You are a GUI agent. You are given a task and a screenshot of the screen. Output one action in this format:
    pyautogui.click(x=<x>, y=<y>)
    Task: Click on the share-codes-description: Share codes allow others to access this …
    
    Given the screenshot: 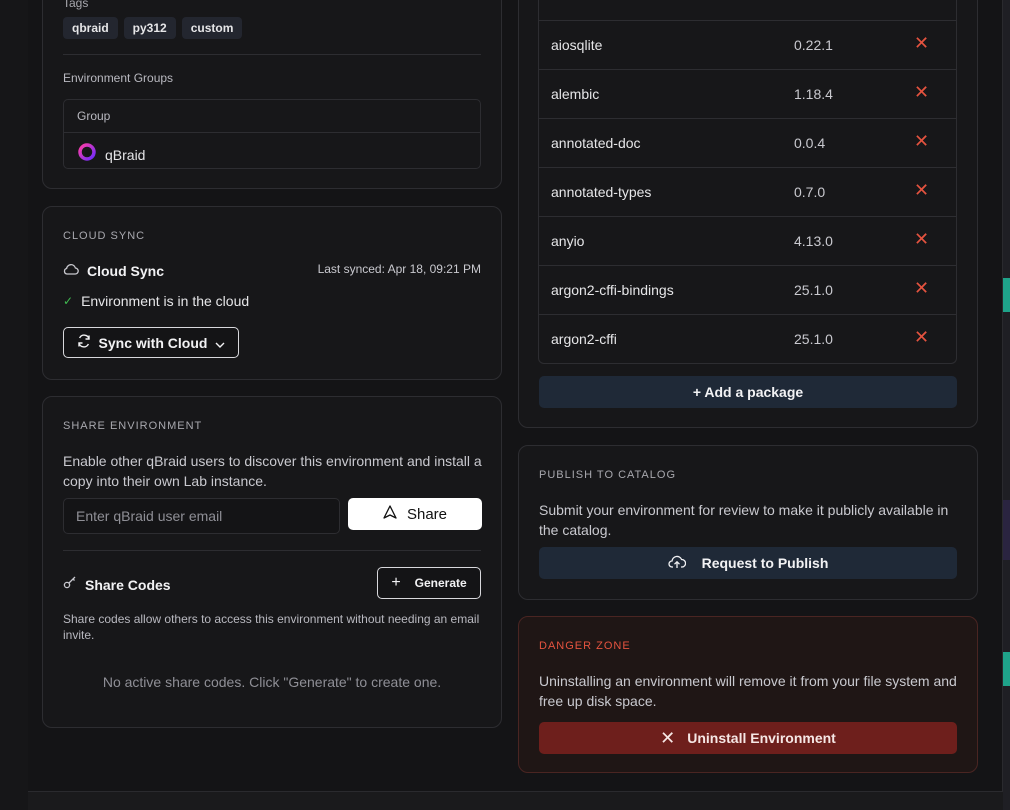 What is the action you would take?
    pyautogui.click(x=271, y=627)
    